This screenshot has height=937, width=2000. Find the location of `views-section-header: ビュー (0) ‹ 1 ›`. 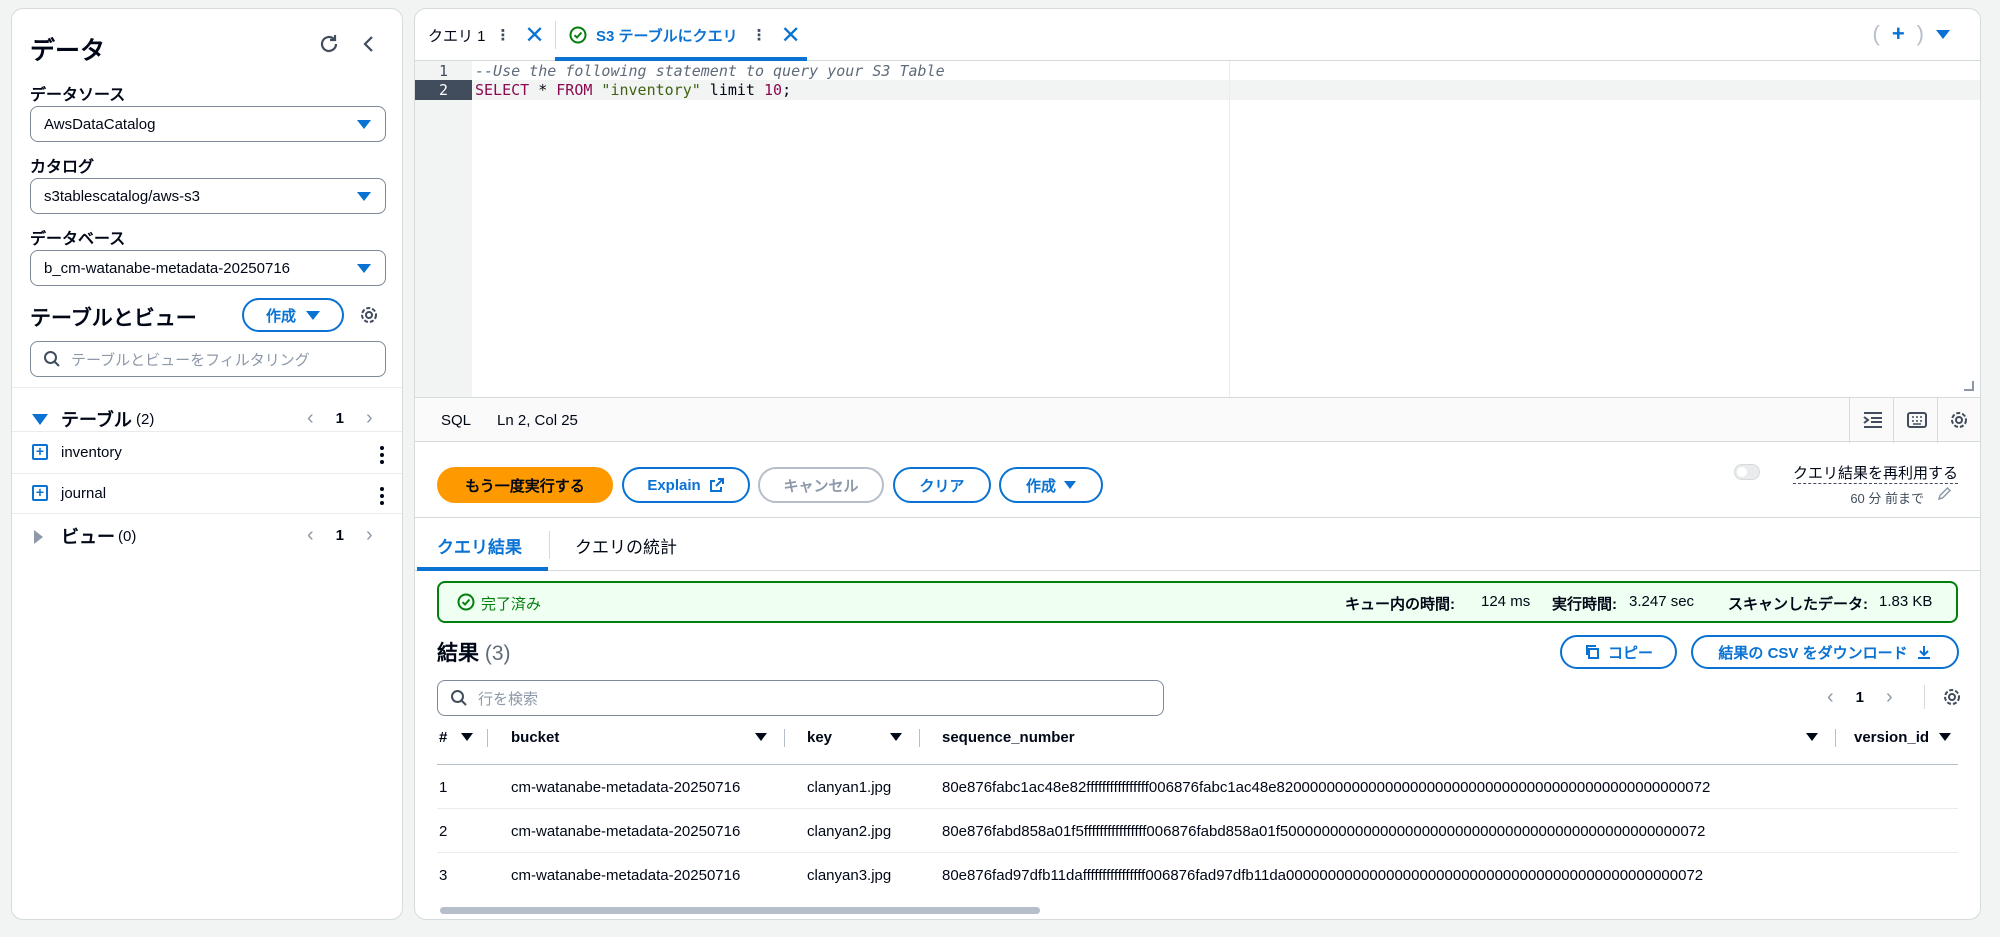

views-section-header: ビュー (0) ‹ 1 › is located at coordinates (207, 536).